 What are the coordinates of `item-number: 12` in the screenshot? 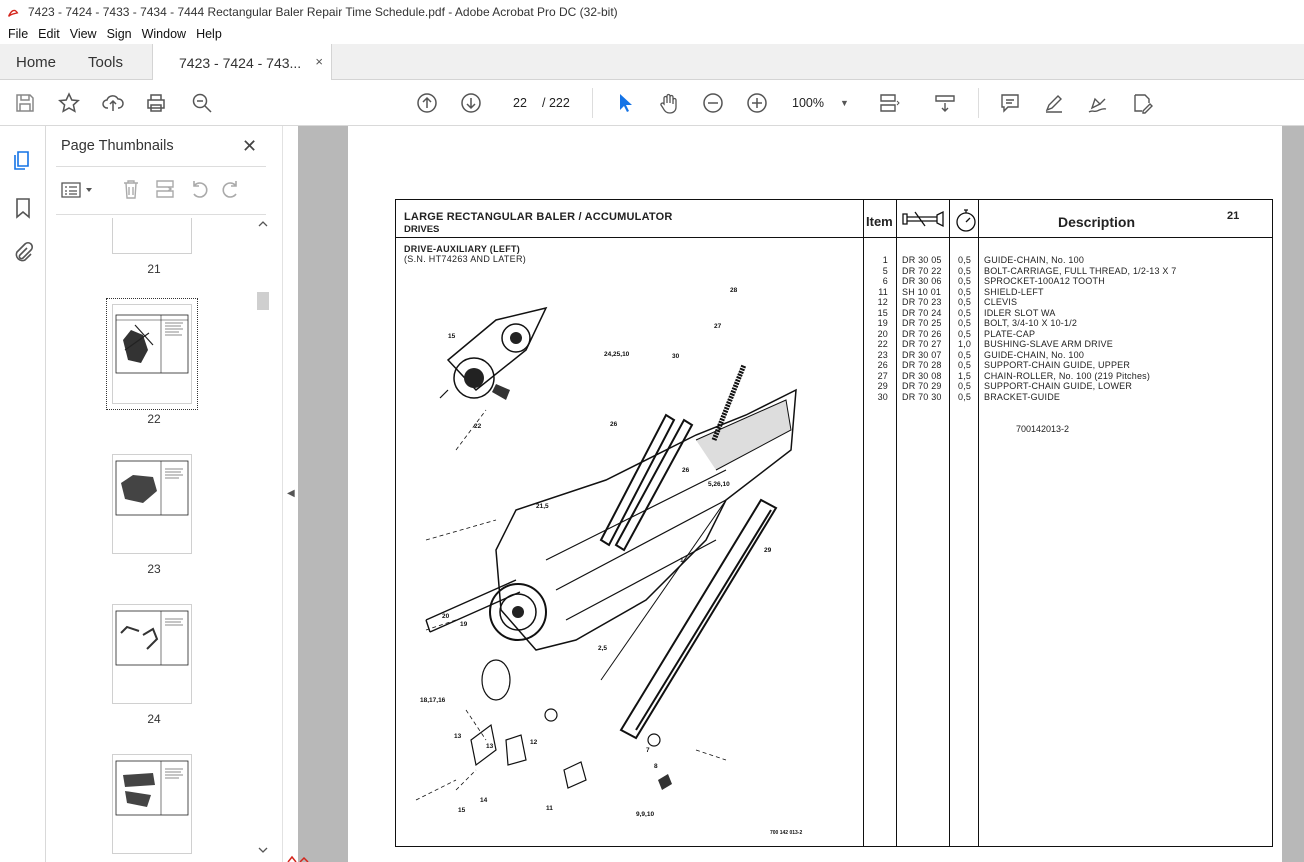 It's located at (882, 302).